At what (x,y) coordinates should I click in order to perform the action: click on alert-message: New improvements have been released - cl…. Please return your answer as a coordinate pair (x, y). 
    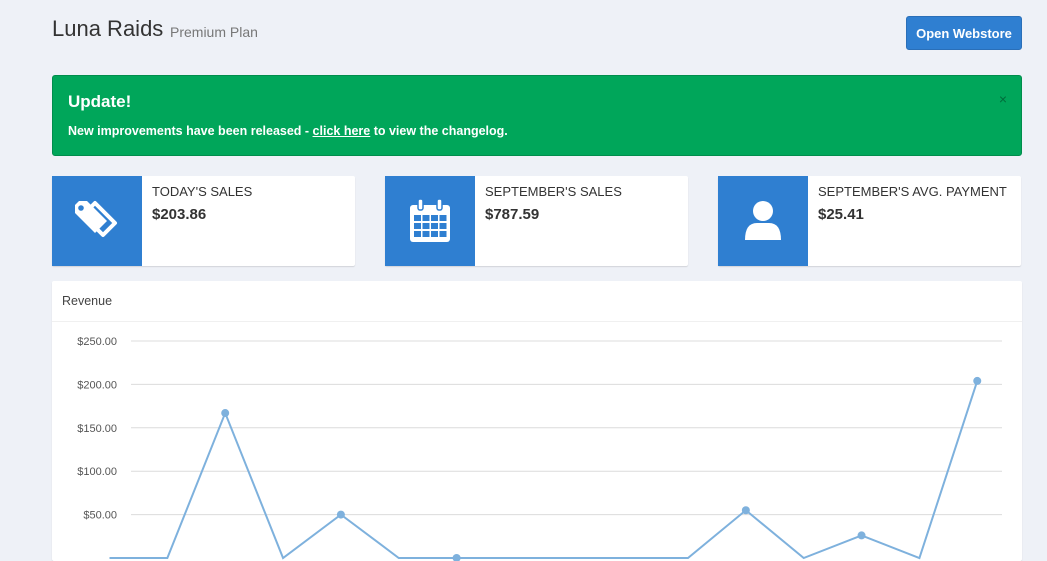
    Looking at the image, I should click on (288, 131).